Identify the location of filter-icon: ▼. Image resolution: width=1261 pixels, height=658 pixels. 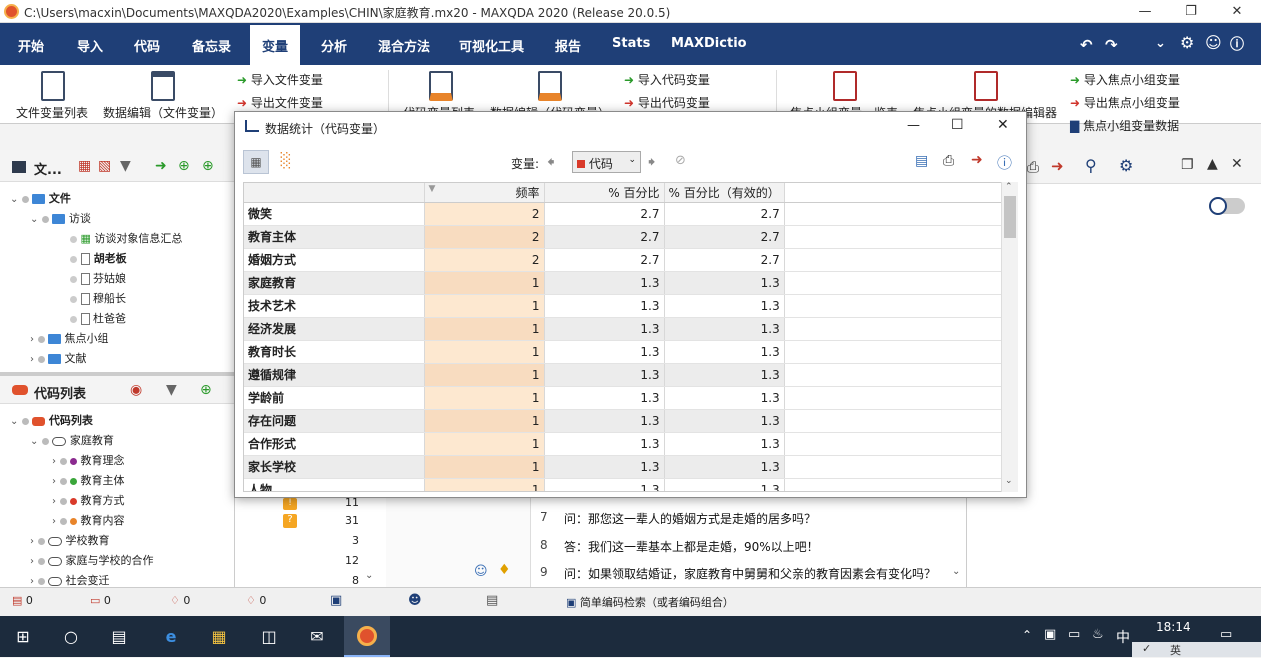
(171, 390).